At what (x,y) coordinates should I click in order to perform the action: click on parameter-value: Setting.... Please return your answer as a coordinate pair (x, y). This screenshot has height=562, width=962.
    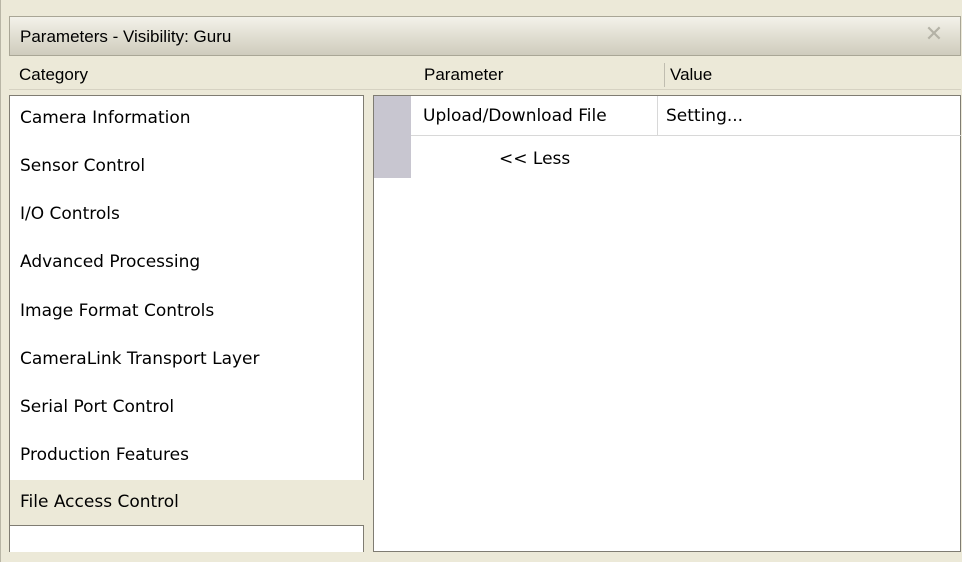
    Looking at the image, I should click on (704, 116).